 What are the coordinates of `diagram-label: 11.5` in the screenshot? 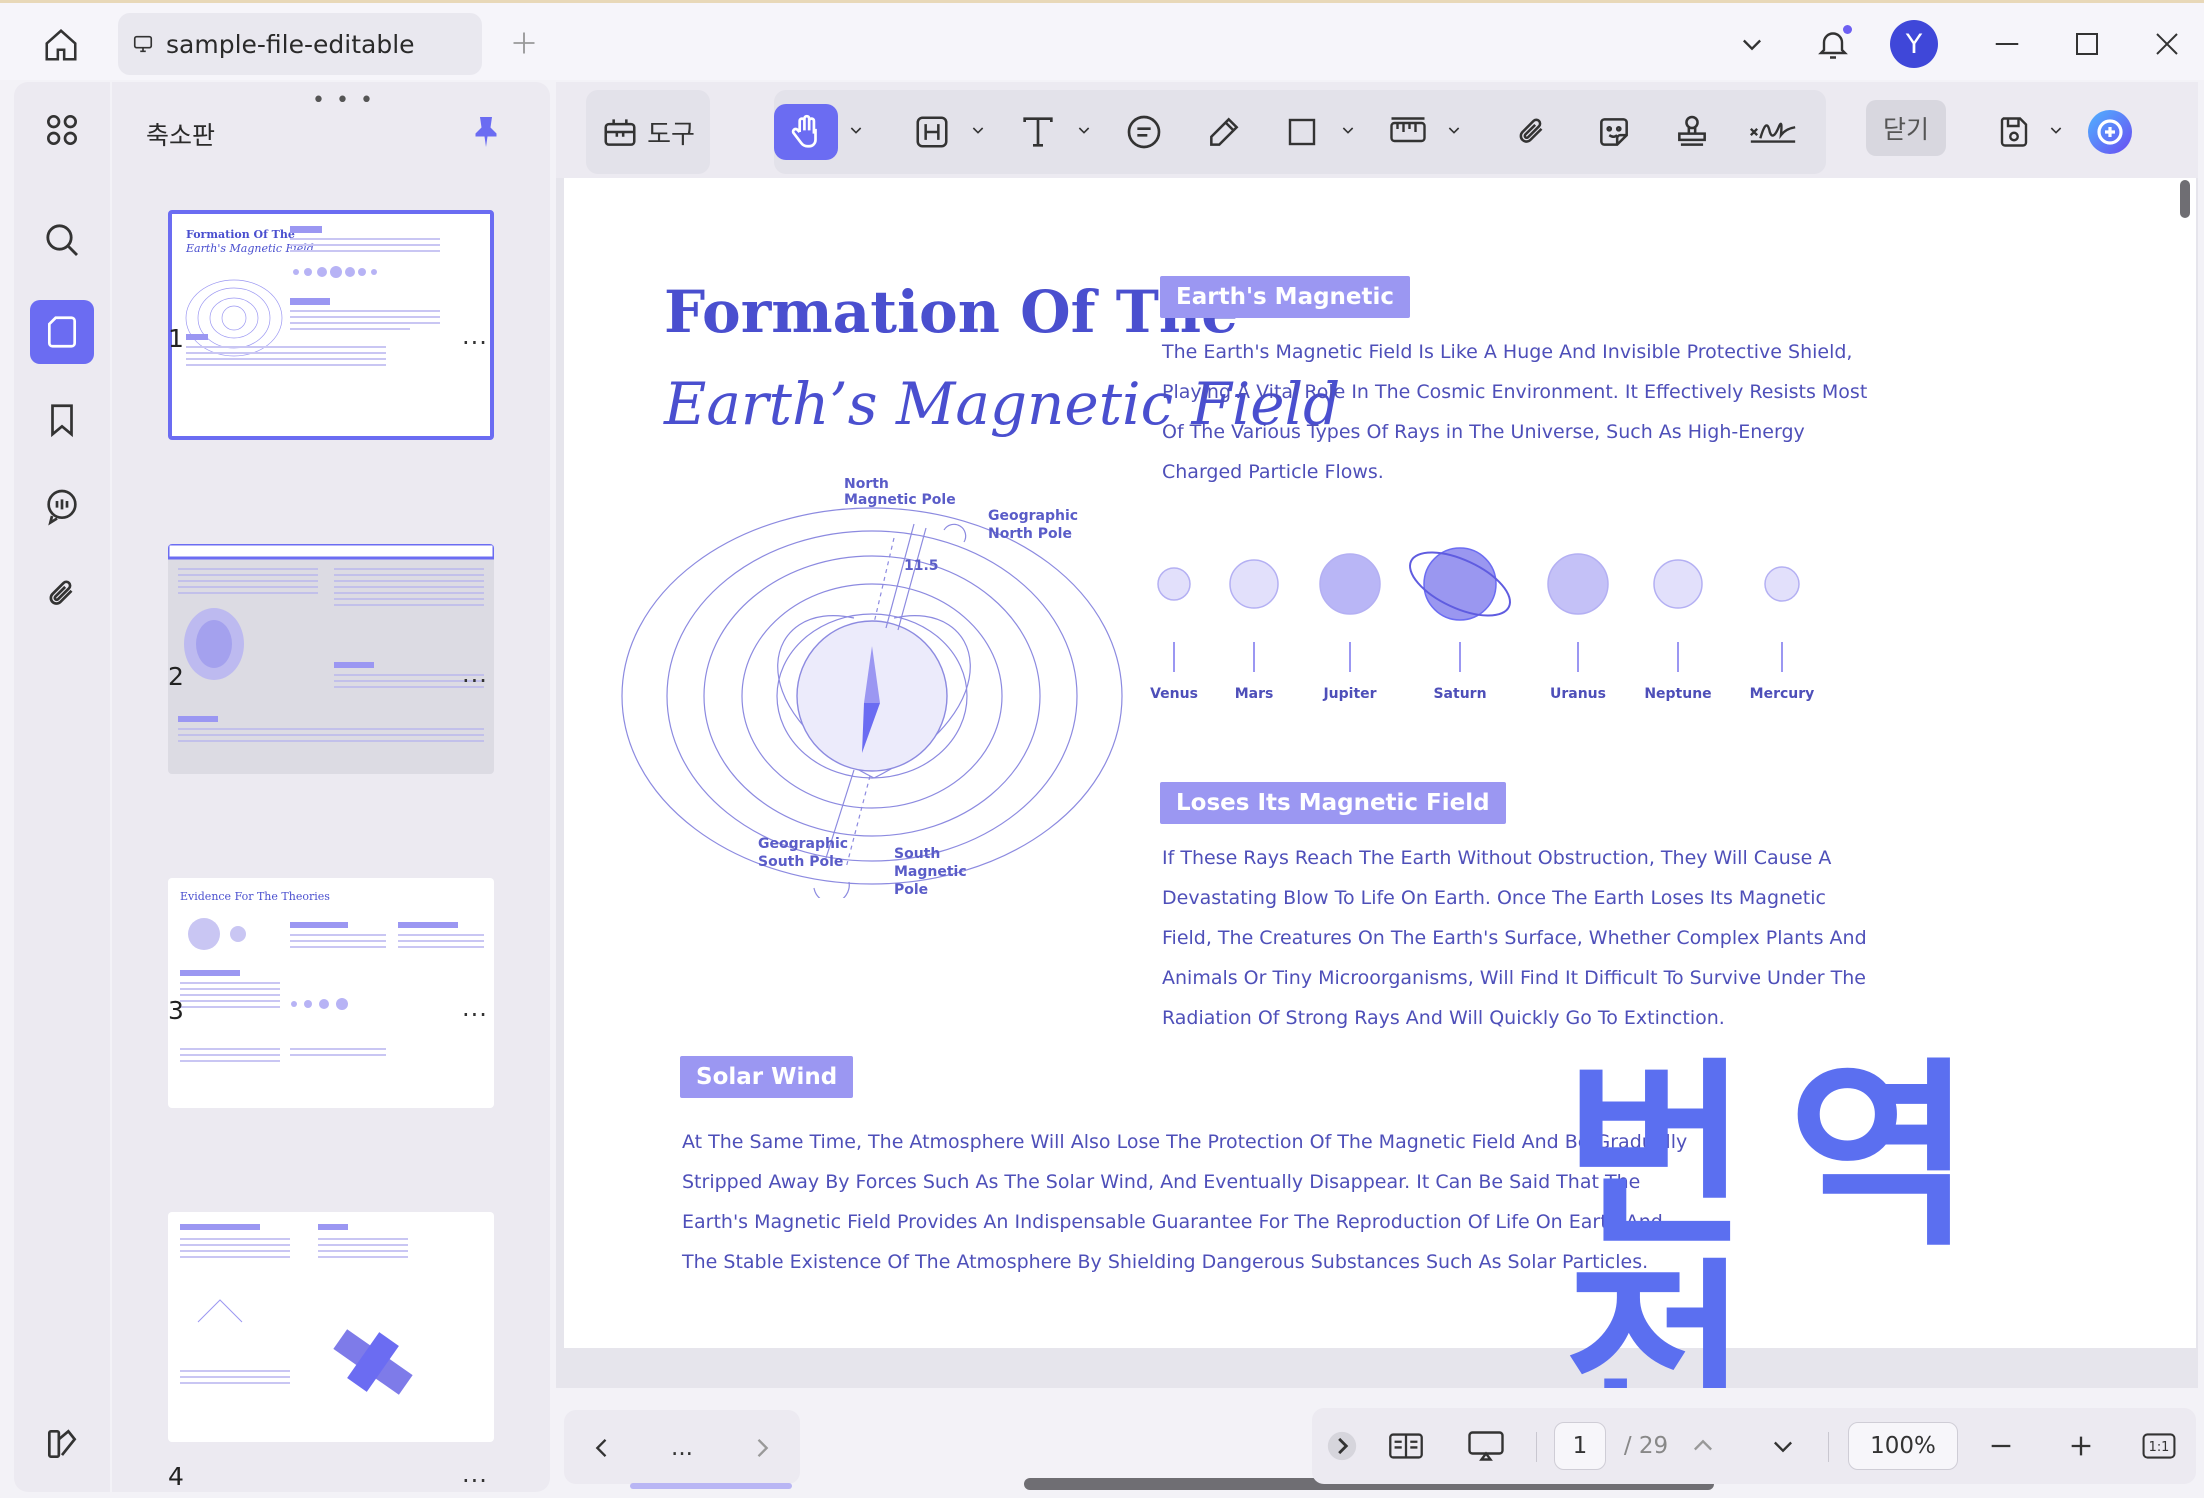 It's located at (921, 566).